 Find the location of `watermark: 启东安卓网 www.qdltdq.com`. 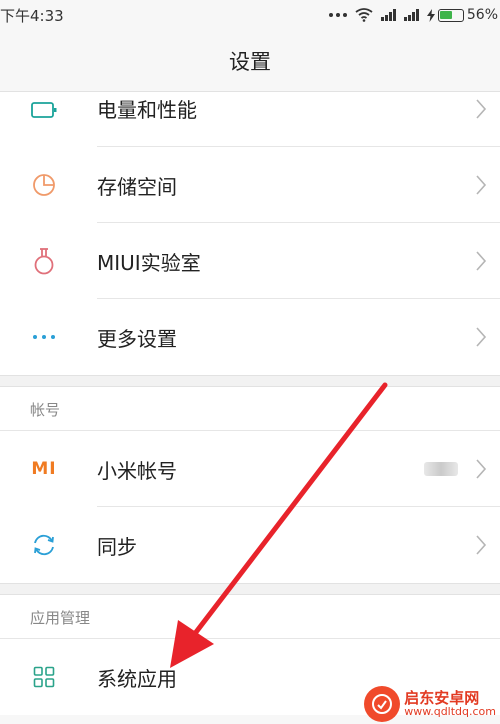

watermark: 启东安卓网 www.qdltdq.com is located at coordinates (430, 704).